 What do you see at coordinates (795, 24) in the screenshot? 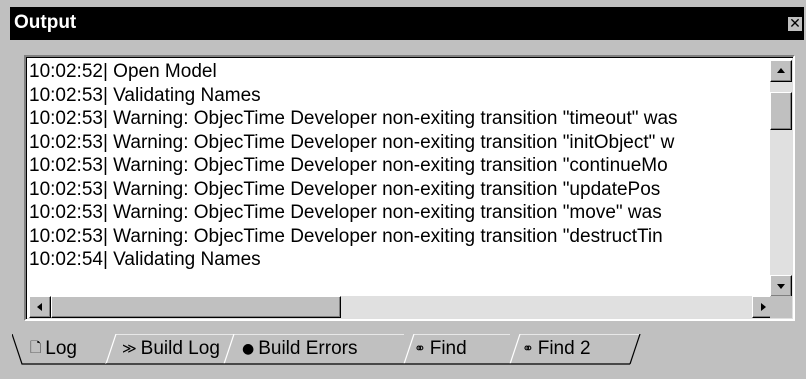
I see `close-icon: ✕` at bounding box center [795, 24].